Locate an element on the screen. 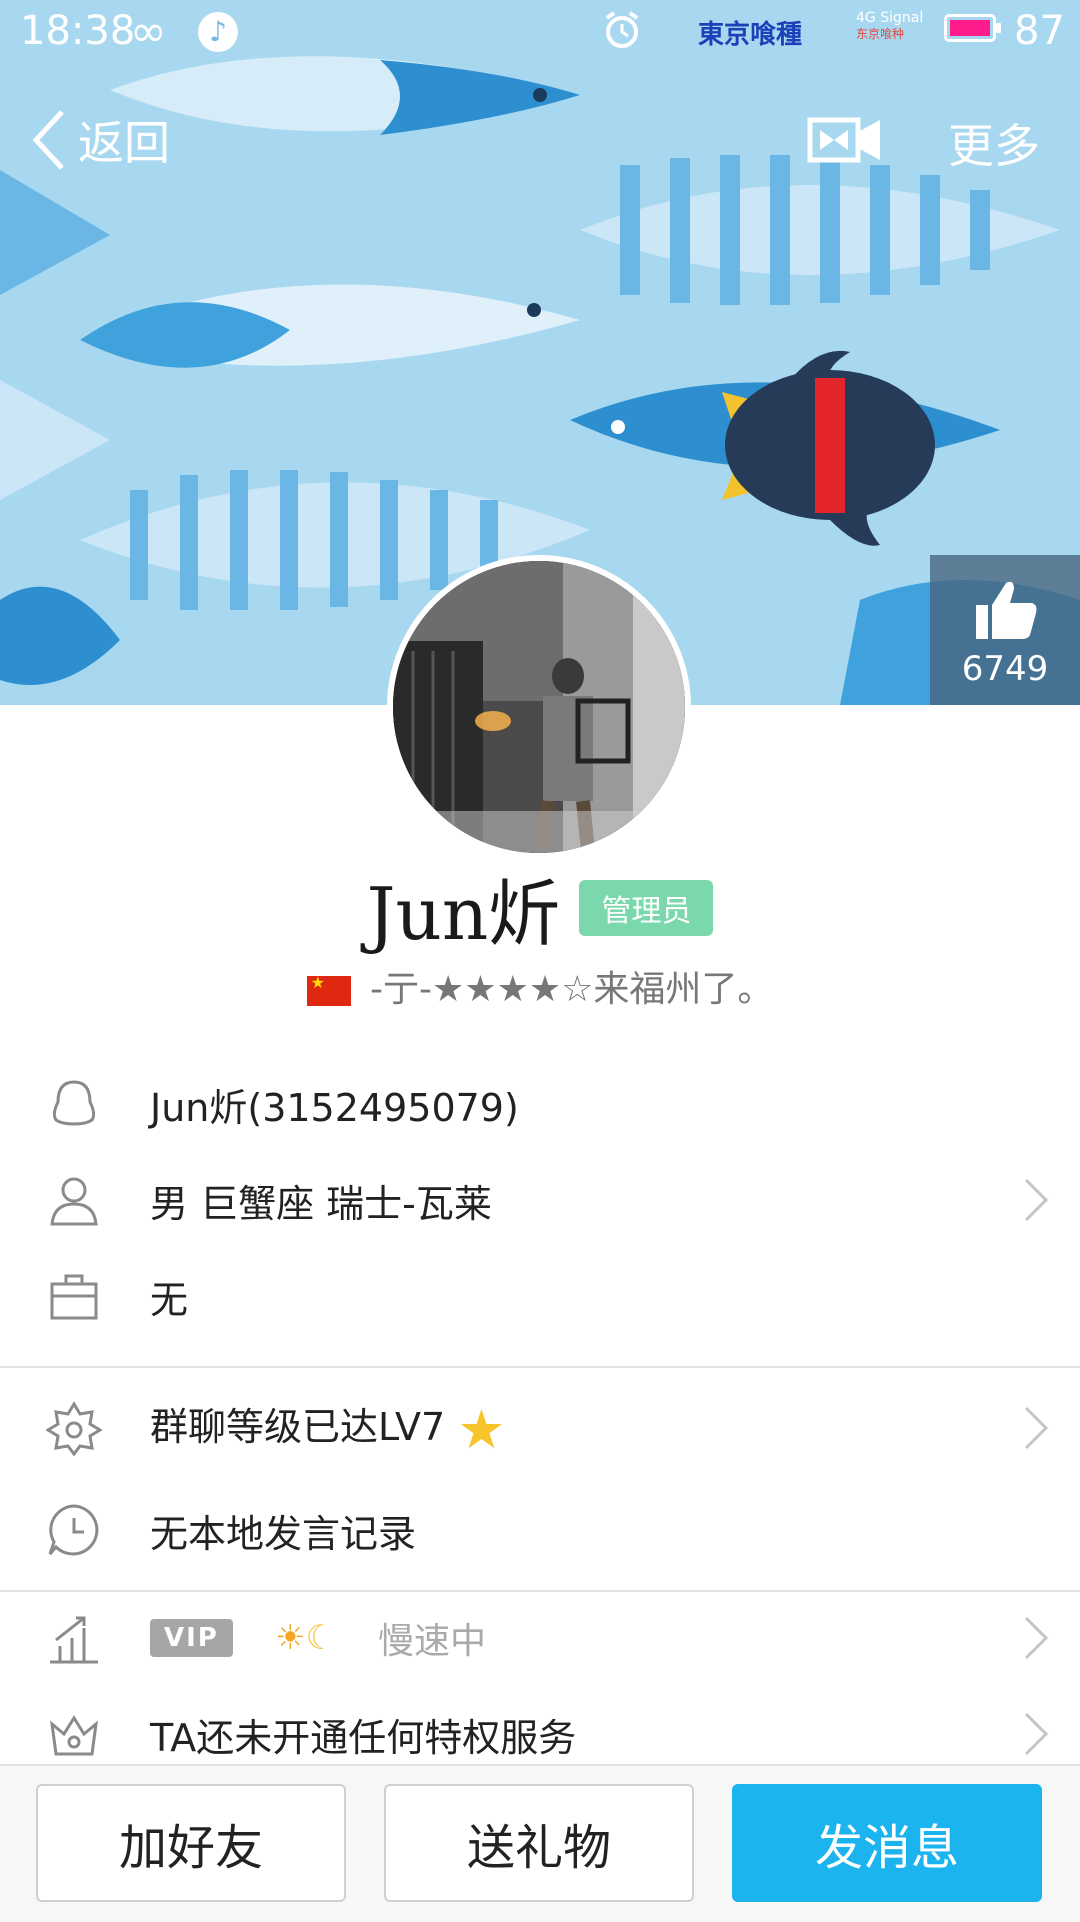 The width and height of the screenshot is (1080, 1922). group-level-row: 群聊等级已达LV7 ★ is located at coordinates (540, 1428).